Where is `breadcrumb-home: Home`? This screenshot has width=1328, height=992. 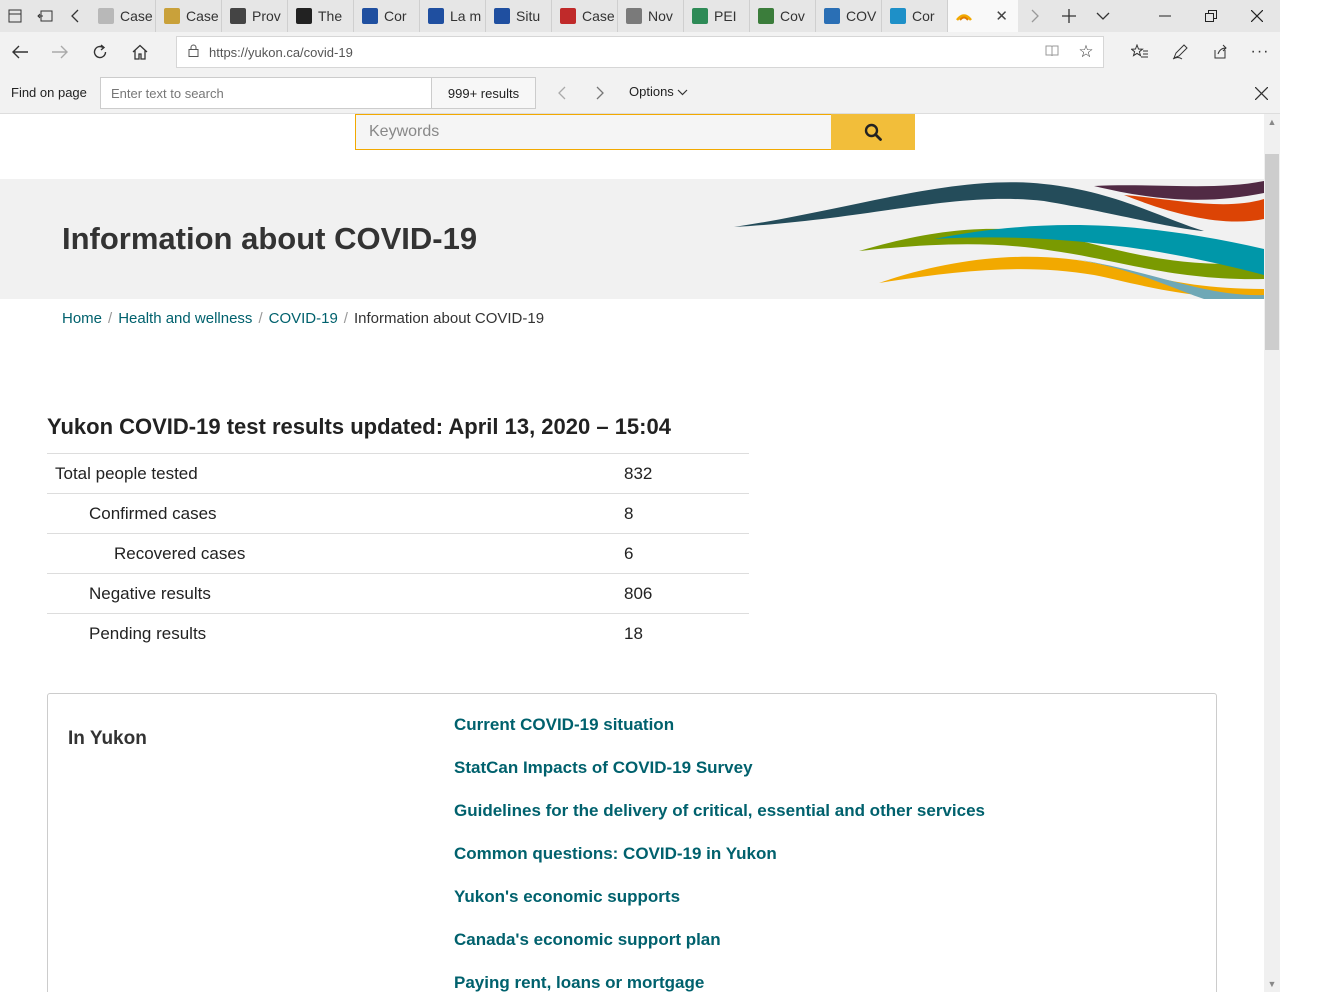
breadcrumb-home: Home is located at coordinates (82, 318).